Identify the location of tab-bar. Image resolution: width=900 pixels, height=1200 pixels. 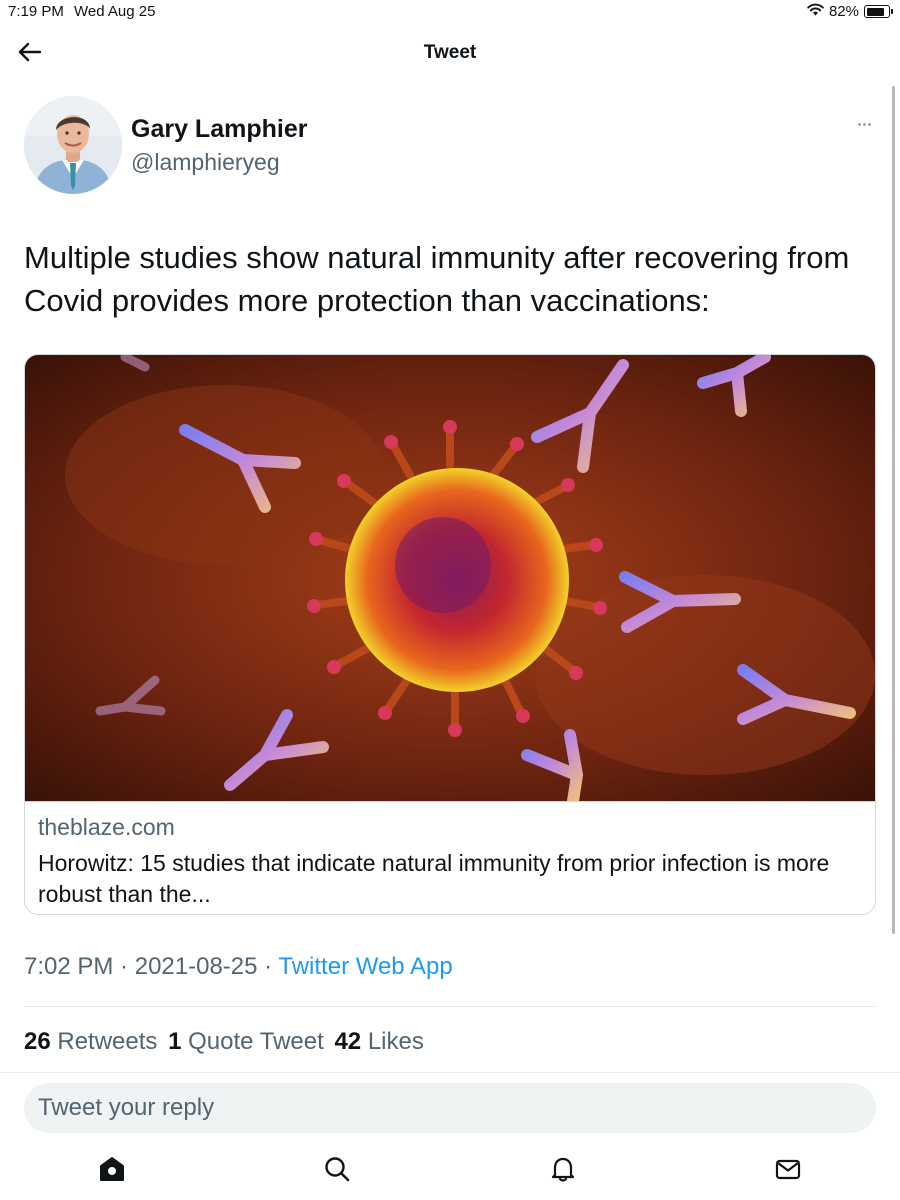
(450, 1171).